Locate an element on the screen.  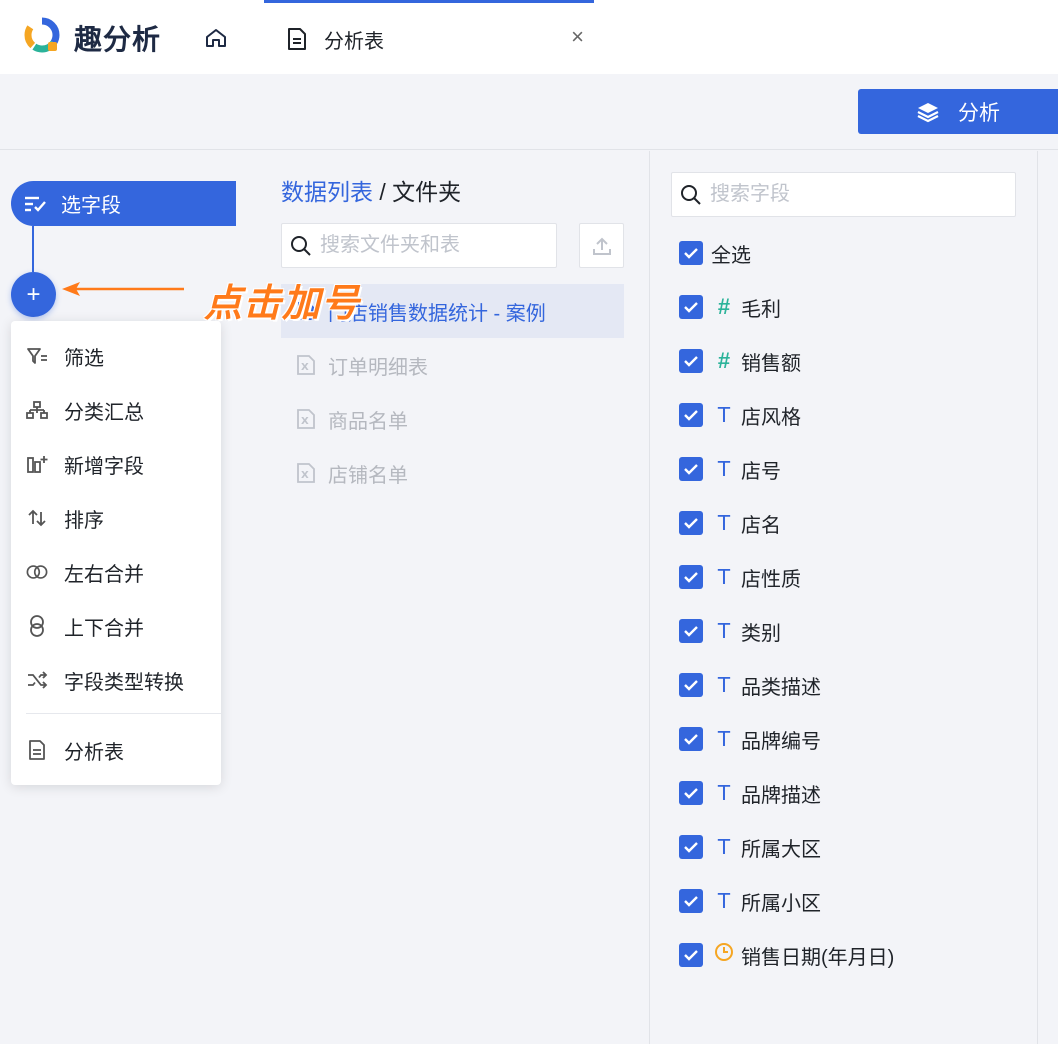
menu-item-label: 排序 is located at coordinates (84, 520).